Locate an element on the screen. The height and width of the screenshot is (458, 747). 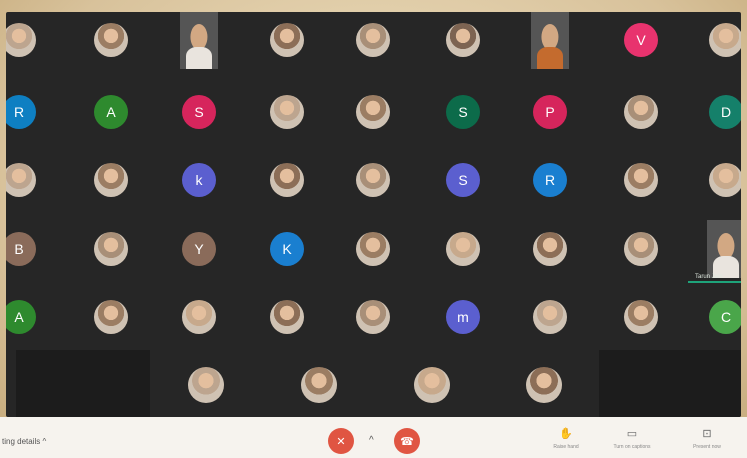
letter-avatar: D is located at coordinates (725, 112).